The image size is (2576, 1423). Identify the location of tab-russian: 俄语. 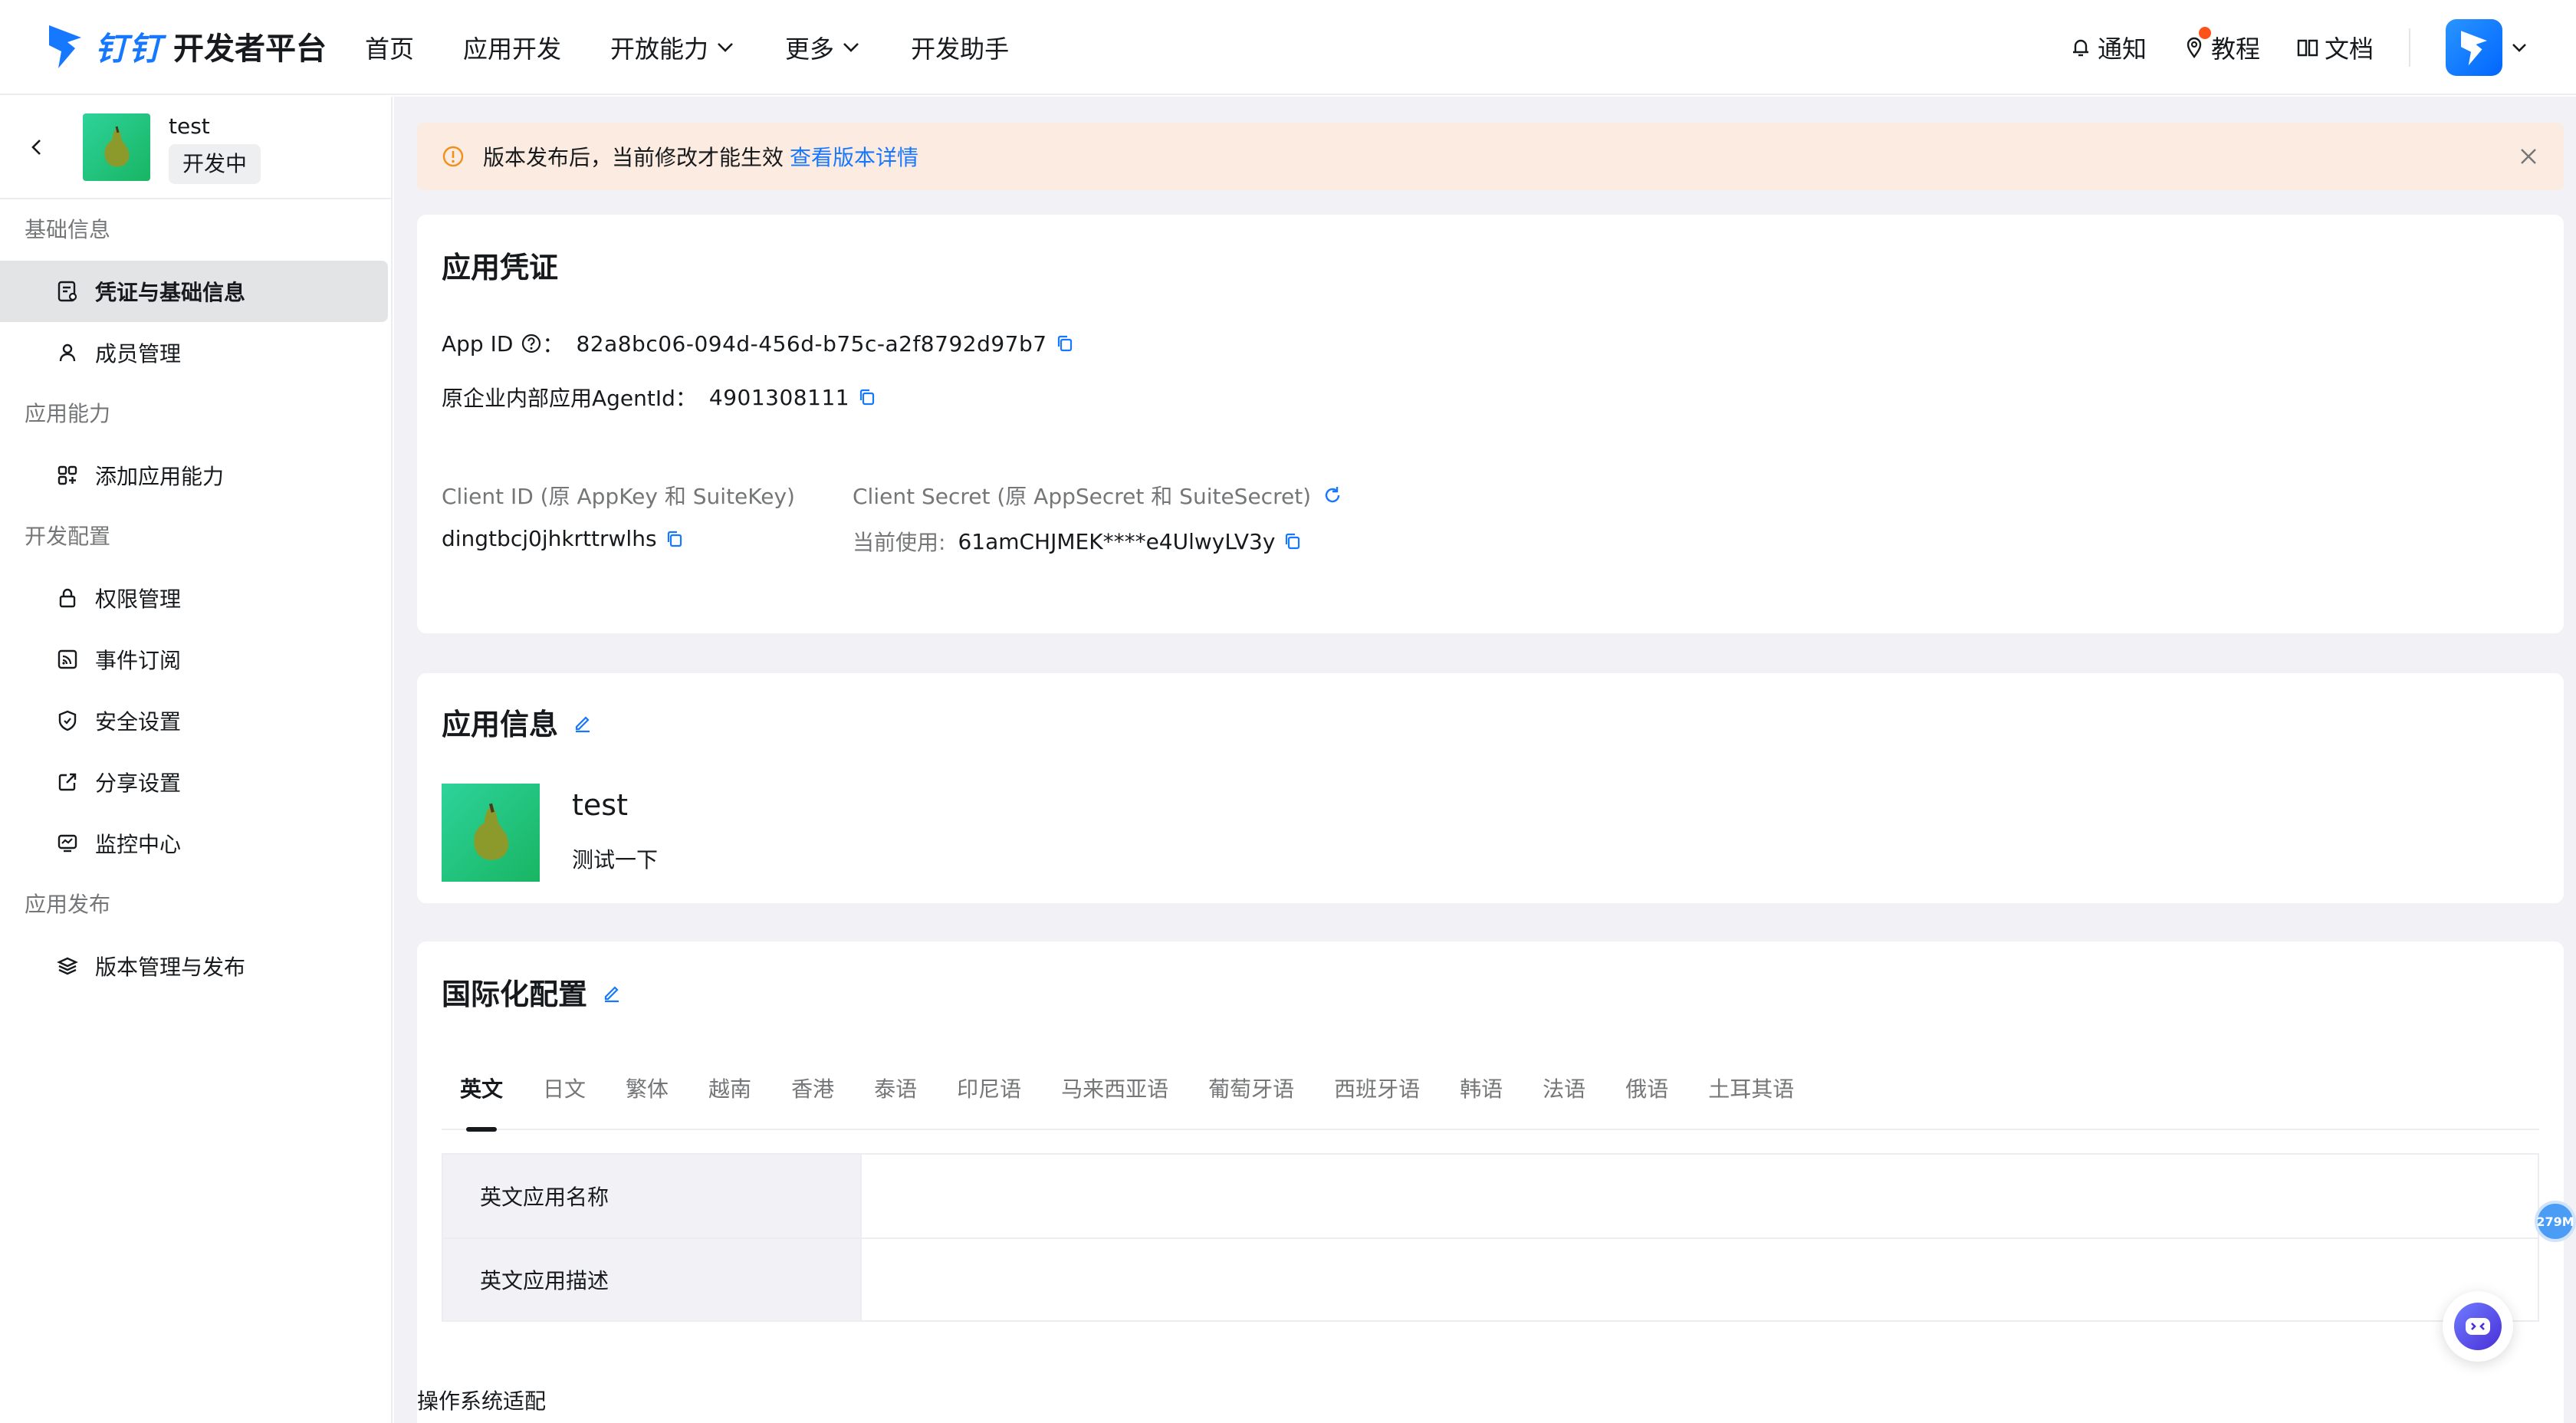
(1647, 1097).